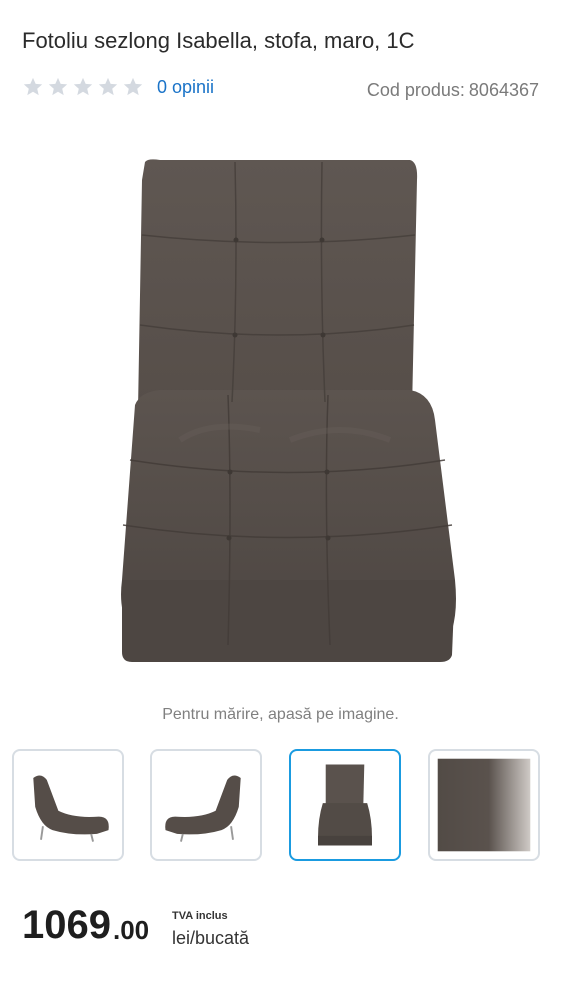 This screenshot has width=561, height=1000. Describe the element at coordinates (280, 714) in the screenshot. I see `zoom-hint: Pentru mărire, apasă pe imagine.` at that location.